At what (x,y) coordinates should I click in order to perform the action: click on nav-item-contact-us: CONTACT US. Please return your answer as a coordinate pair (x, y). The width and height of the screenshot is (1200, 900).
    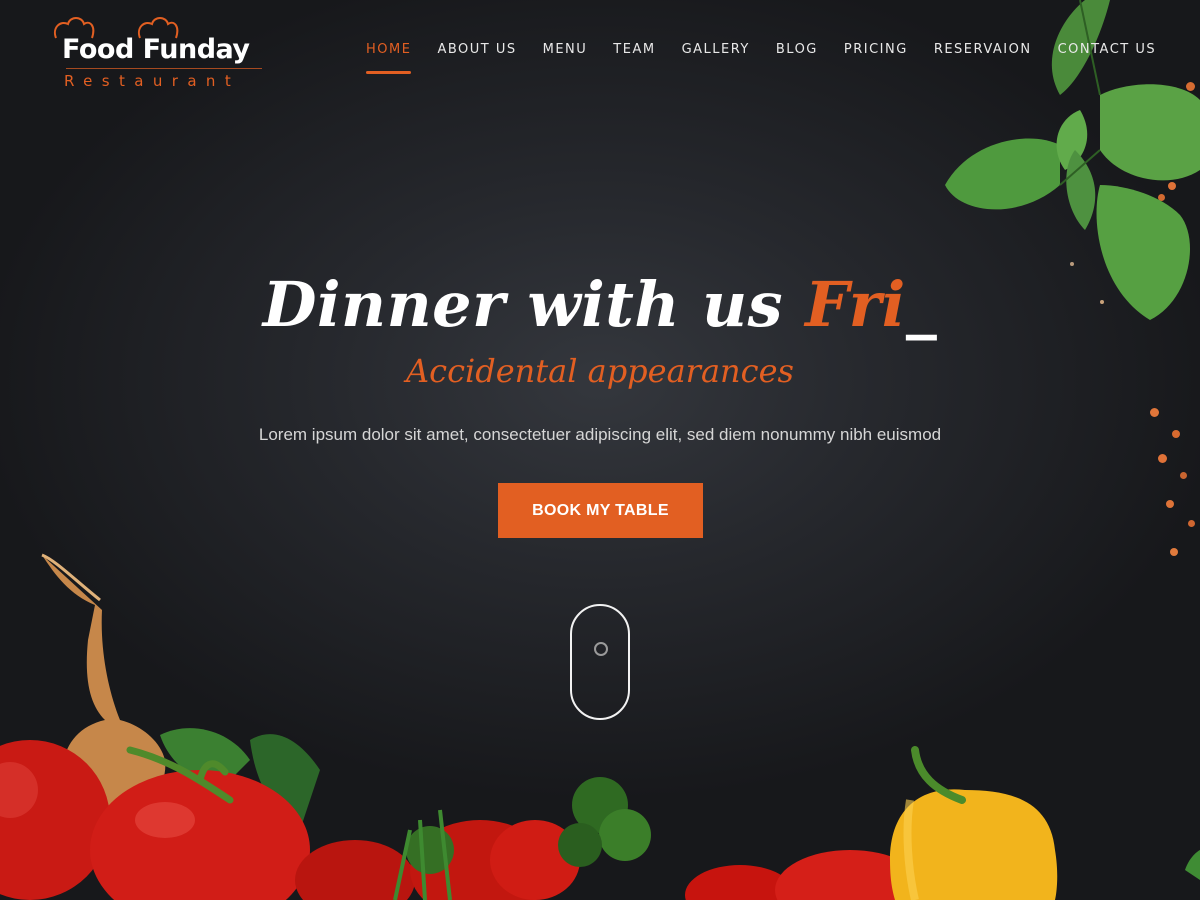
    Looking at the image, I should click on (1107, 57).